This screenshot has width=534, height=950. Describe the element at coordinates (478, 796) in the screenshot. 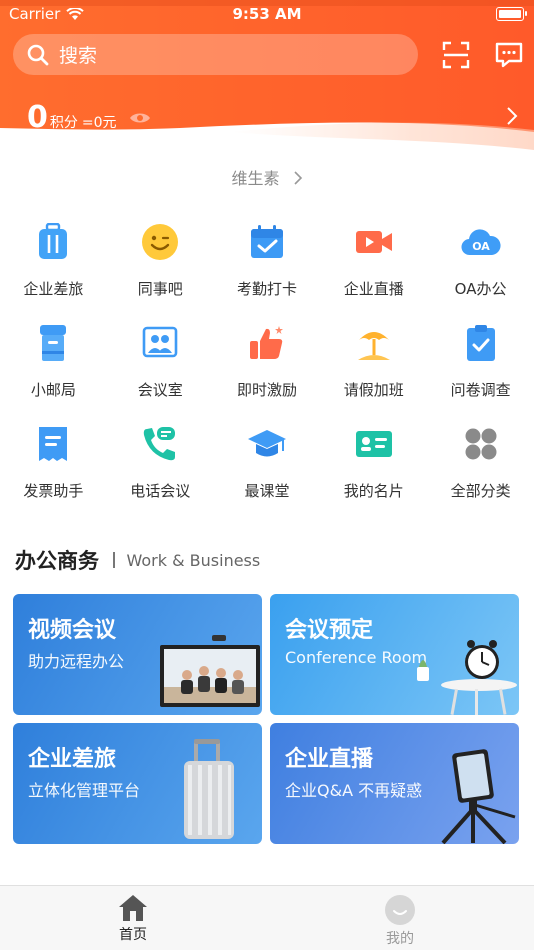

I see `phone-tripod-illustration` at that location.